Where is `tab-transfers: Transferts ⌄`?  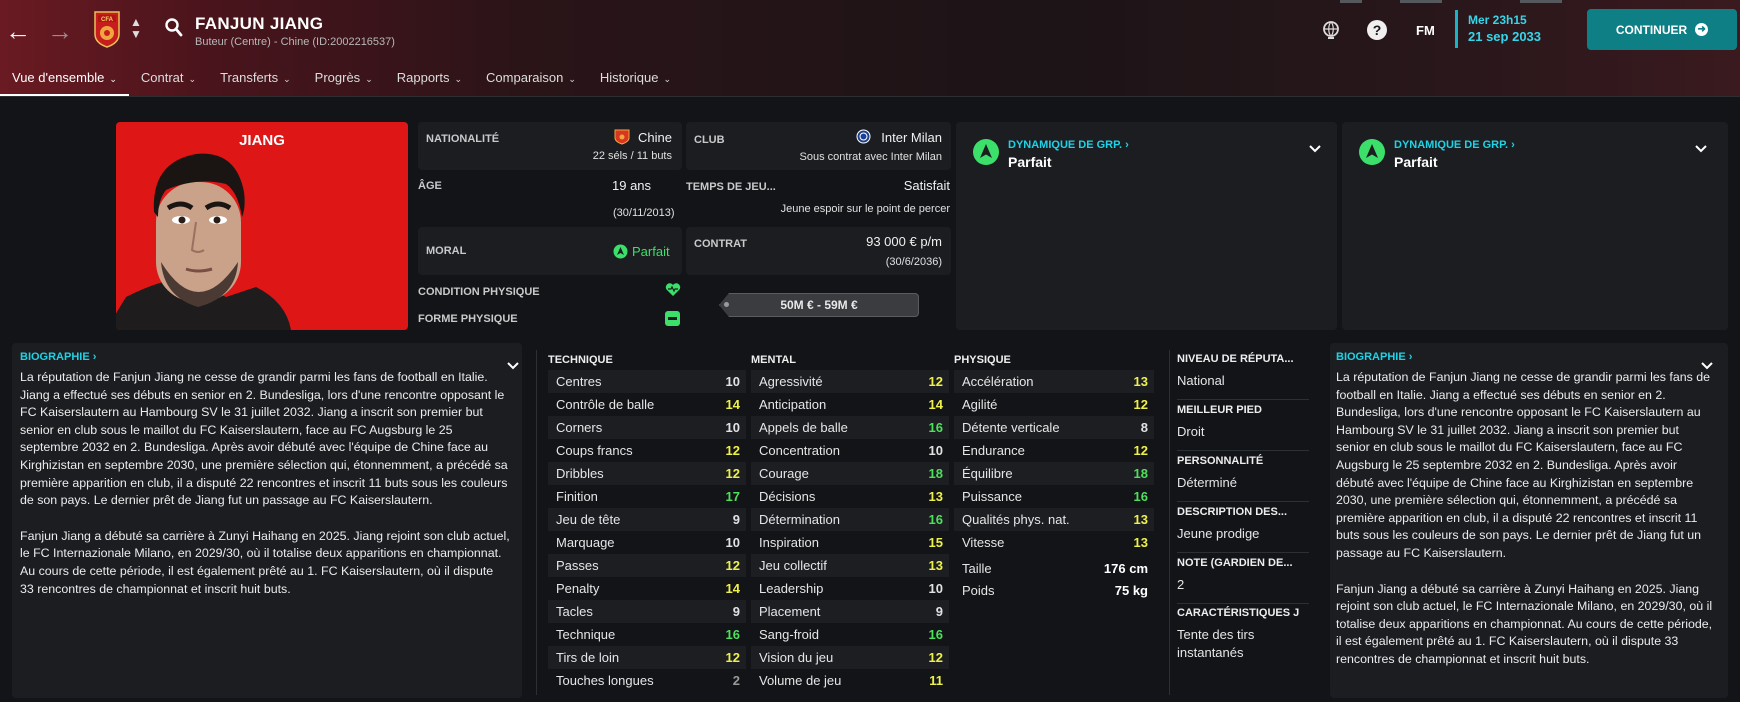
tab-transfers: Transferts ⌄ is located at coordinates (255, 81).